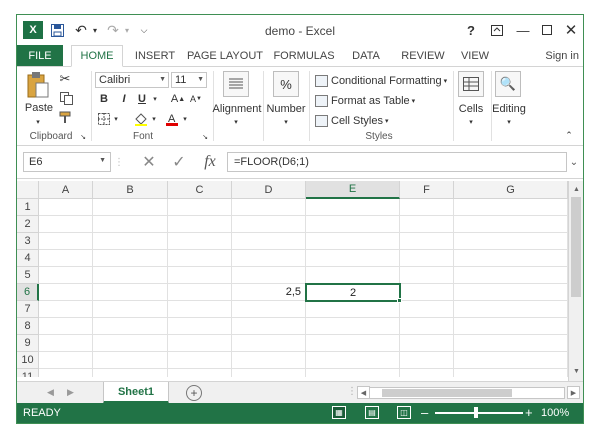 Image resolution: width=600 pixels, height=440 pixels. I want to click on font-launcher-icon: ↘, so click(205, 137).